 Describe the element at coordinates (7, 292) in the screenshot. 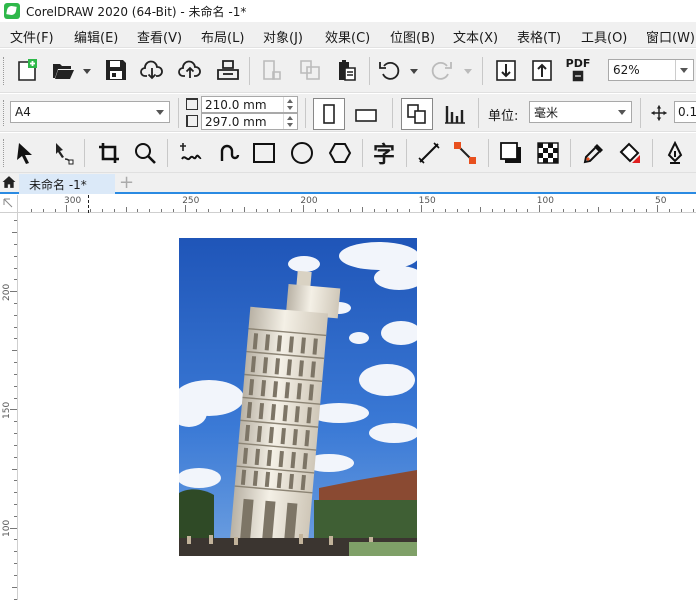

I see `ruler-label: 200` at that location.